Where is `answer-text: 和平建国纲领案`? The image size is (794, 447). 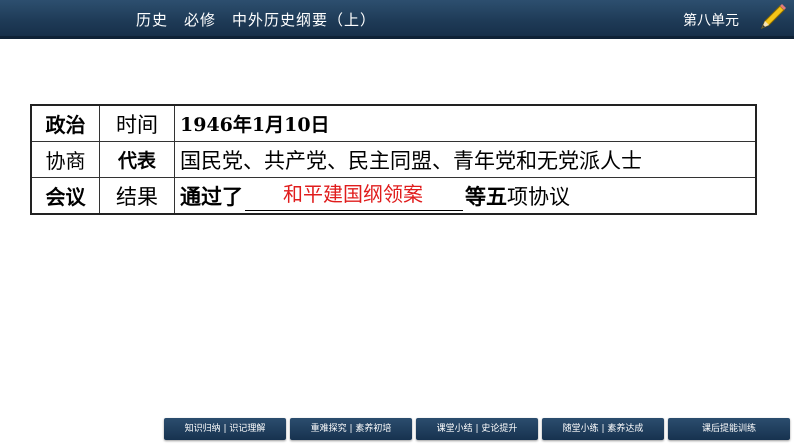
answer-text: 和平建国纲领案 is located at coordinates (353, 193).